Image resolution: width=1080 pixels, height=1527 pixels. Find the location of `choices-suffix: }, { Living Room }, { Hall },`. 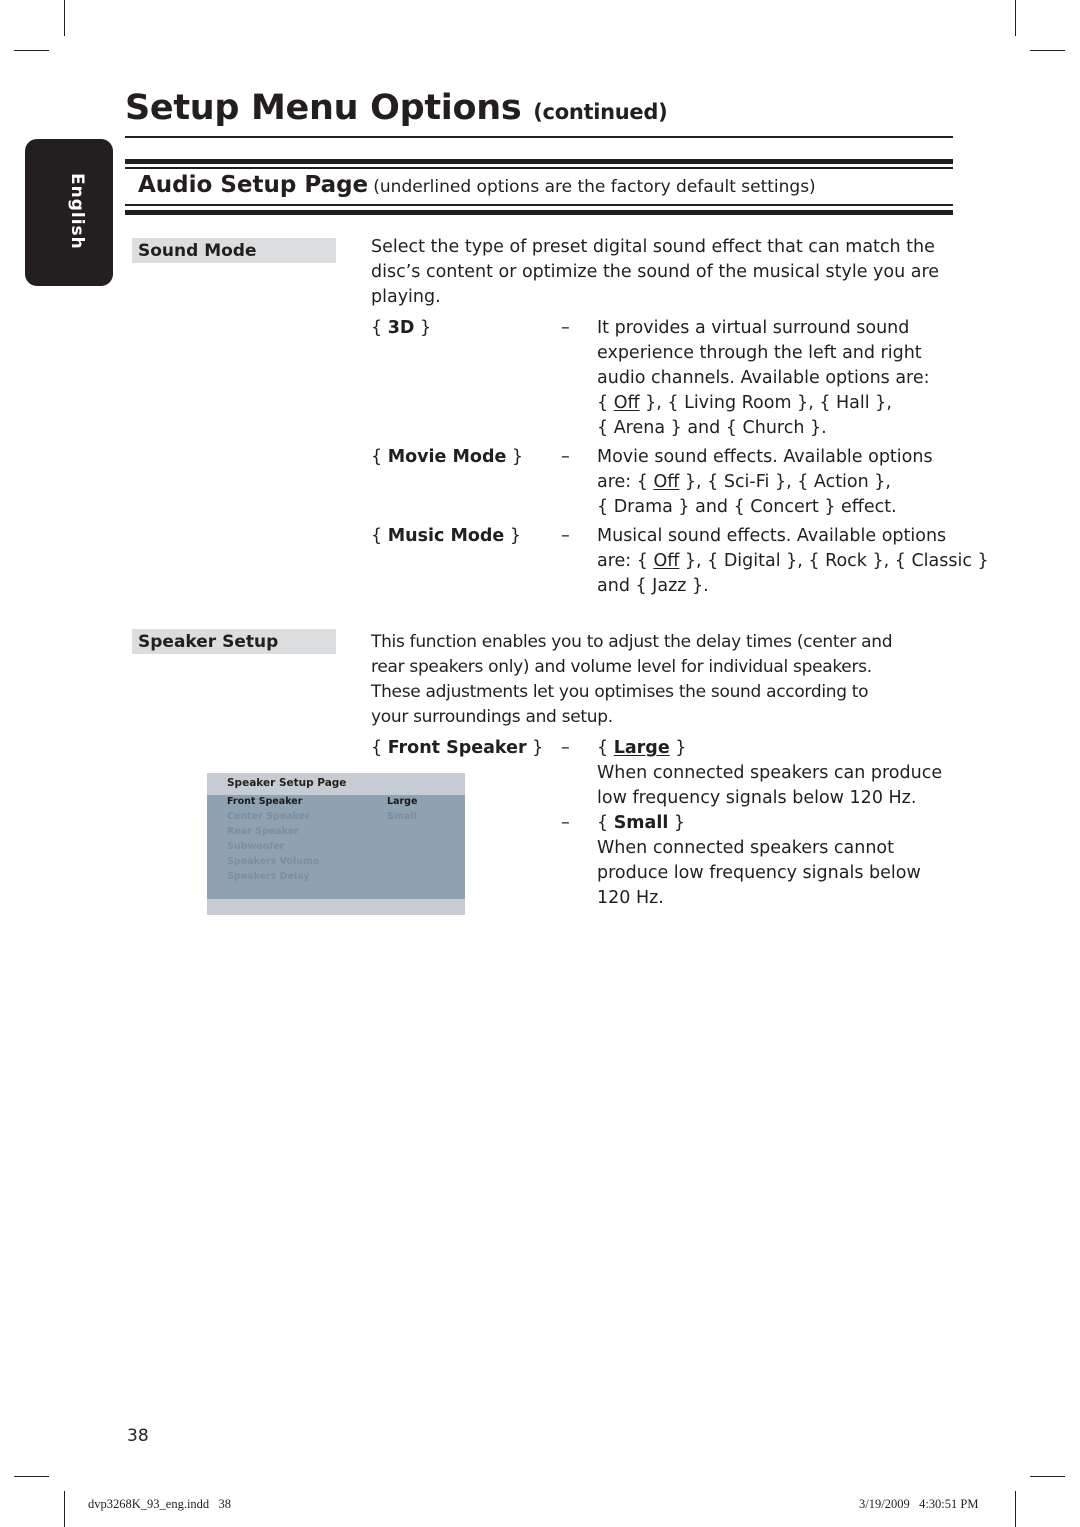

choices-suffix: }, { Living Room }, { Hall }, is located at coordinates (765, 403).